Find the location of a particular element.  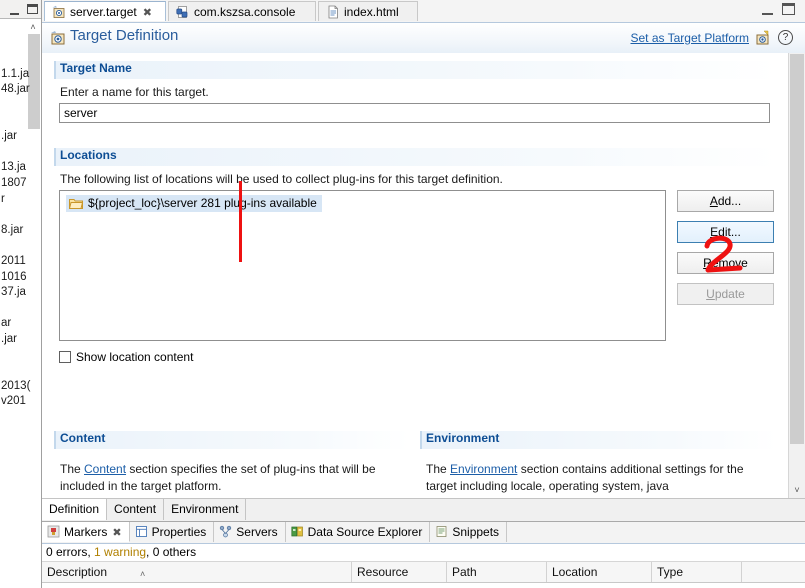

servers-icon is located at coordinates (225, 531).